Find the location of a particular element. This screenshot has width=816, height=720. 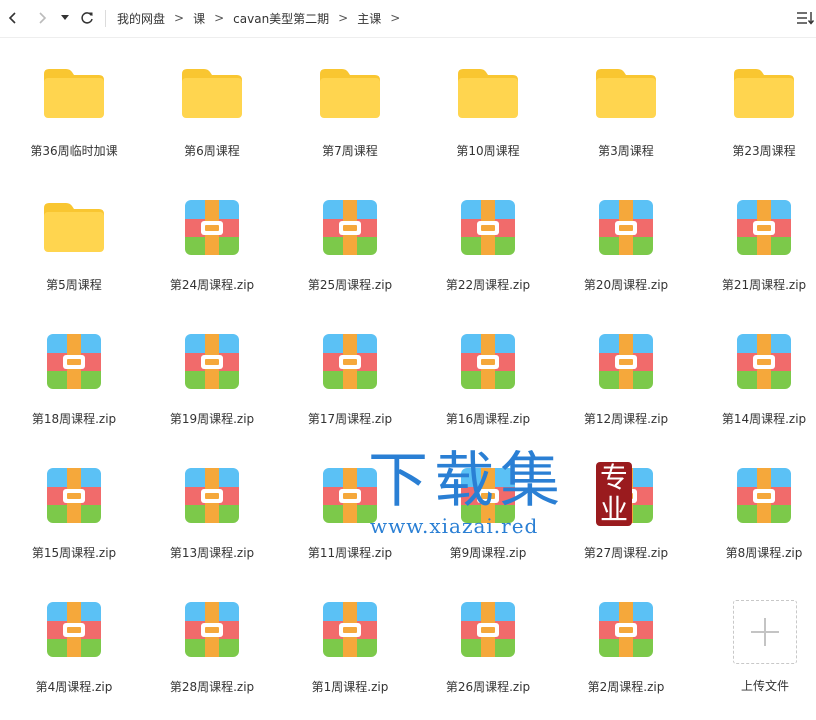

item-label: 第9周课程.zip is located at coordinates (488, 553).